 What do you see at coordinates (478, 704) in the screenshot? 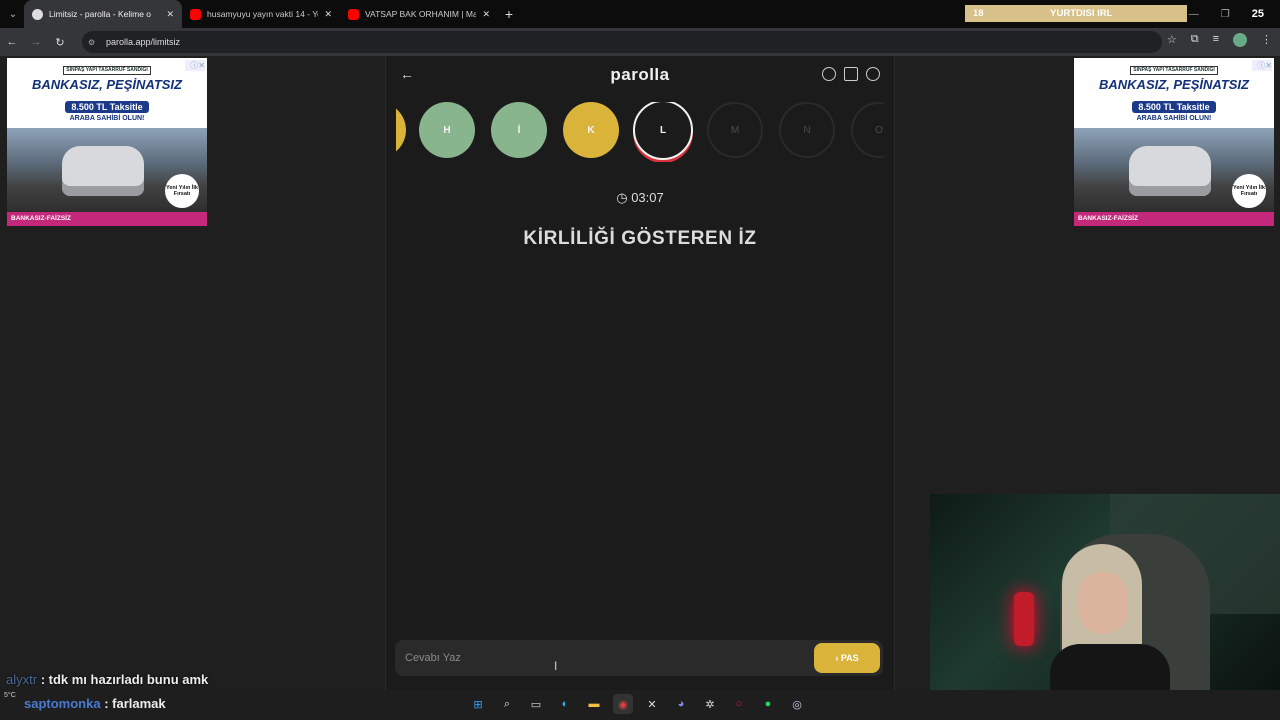
I see `windows-icon: ⊞` at bounding box center [478, 704].